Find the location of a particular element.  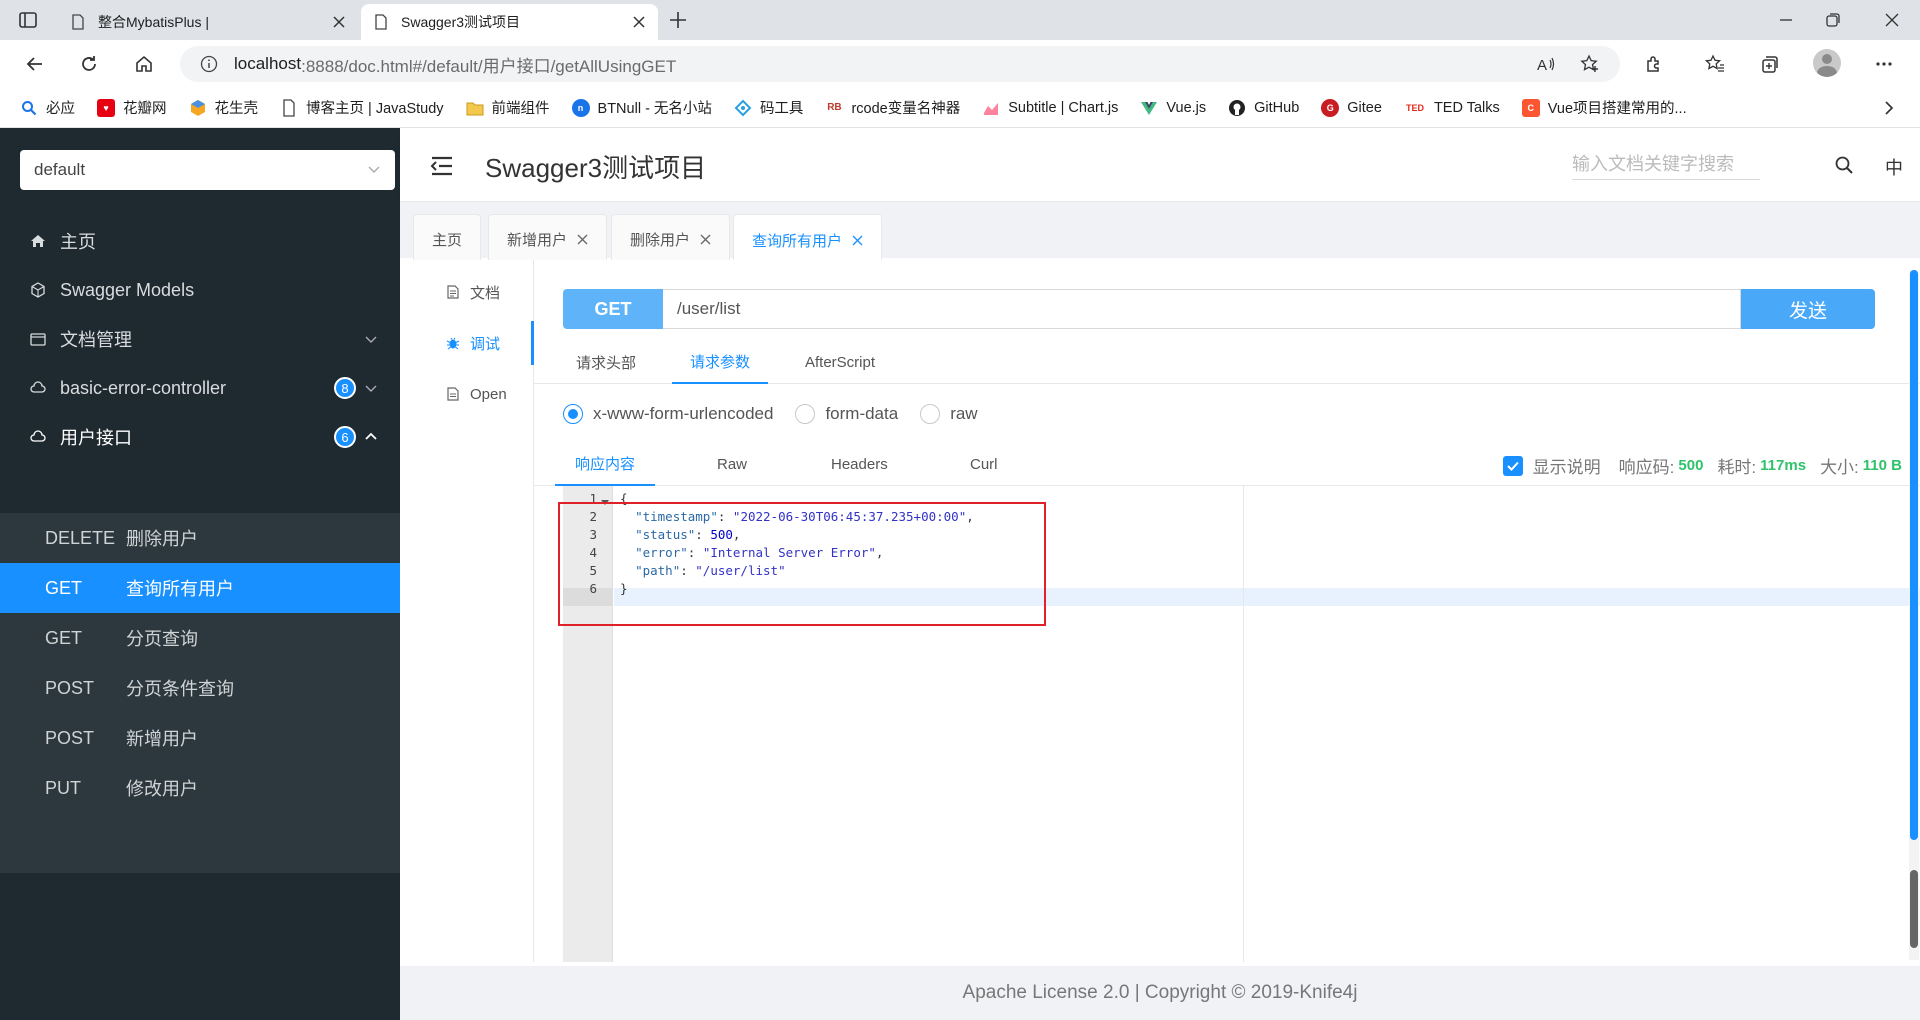

show-desc-checkbox is located at coordinates (1512, 465).